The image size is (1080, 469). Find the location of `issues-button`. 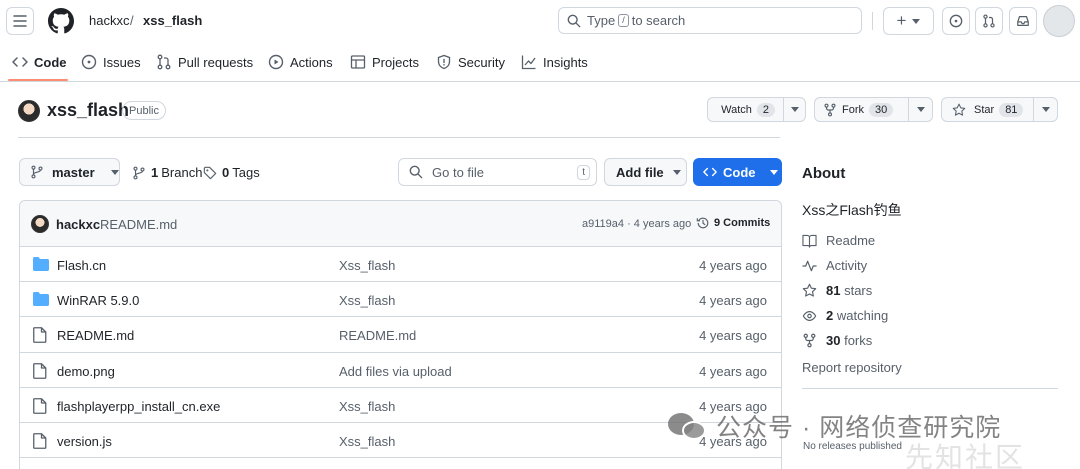

issues-button is located at coordinates (956, 21).